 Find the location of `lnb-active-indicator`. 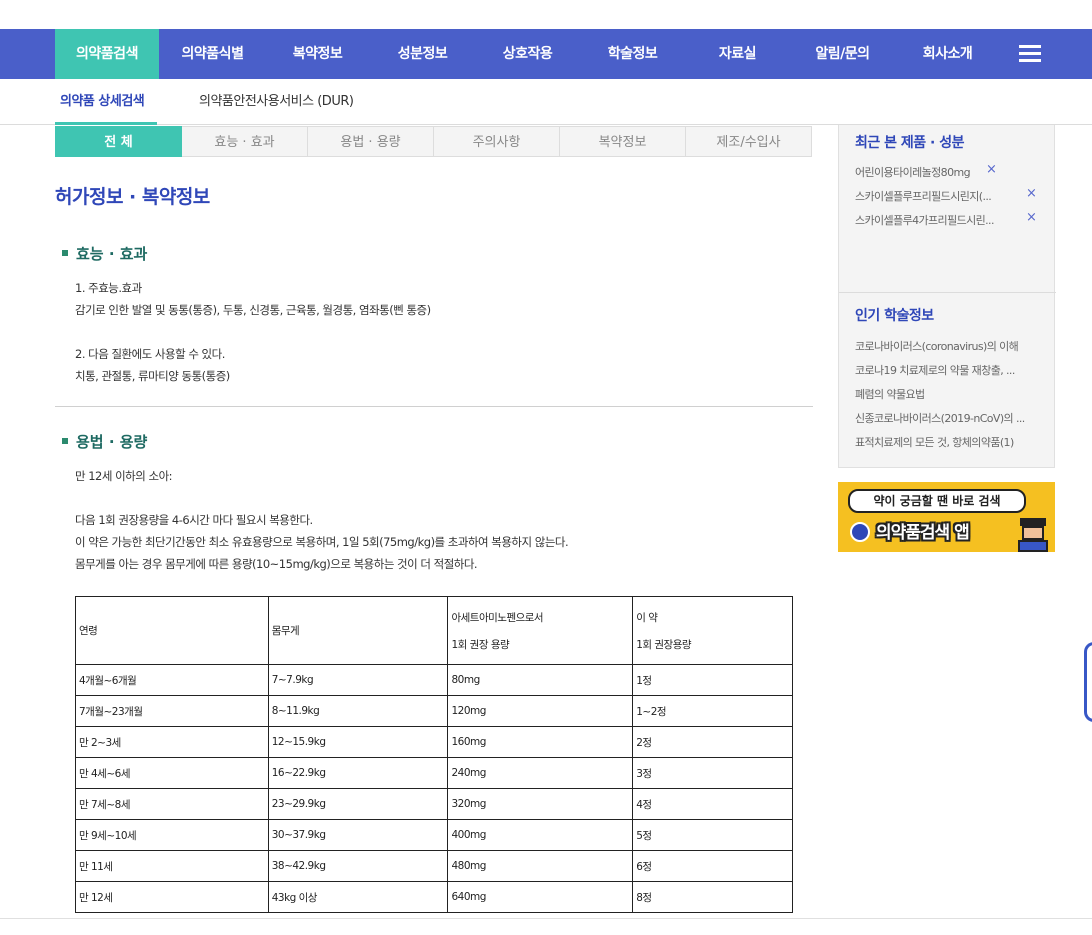

lnb-active-indicator is located at coordinates (106, 123).